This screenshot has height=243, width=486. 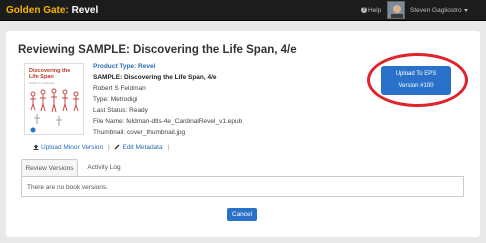 What do you see at coordinates (142, 147) in the screenshot?
I see `edit-metadata-label: Edit Metadata` at bounding box center [142, 147].